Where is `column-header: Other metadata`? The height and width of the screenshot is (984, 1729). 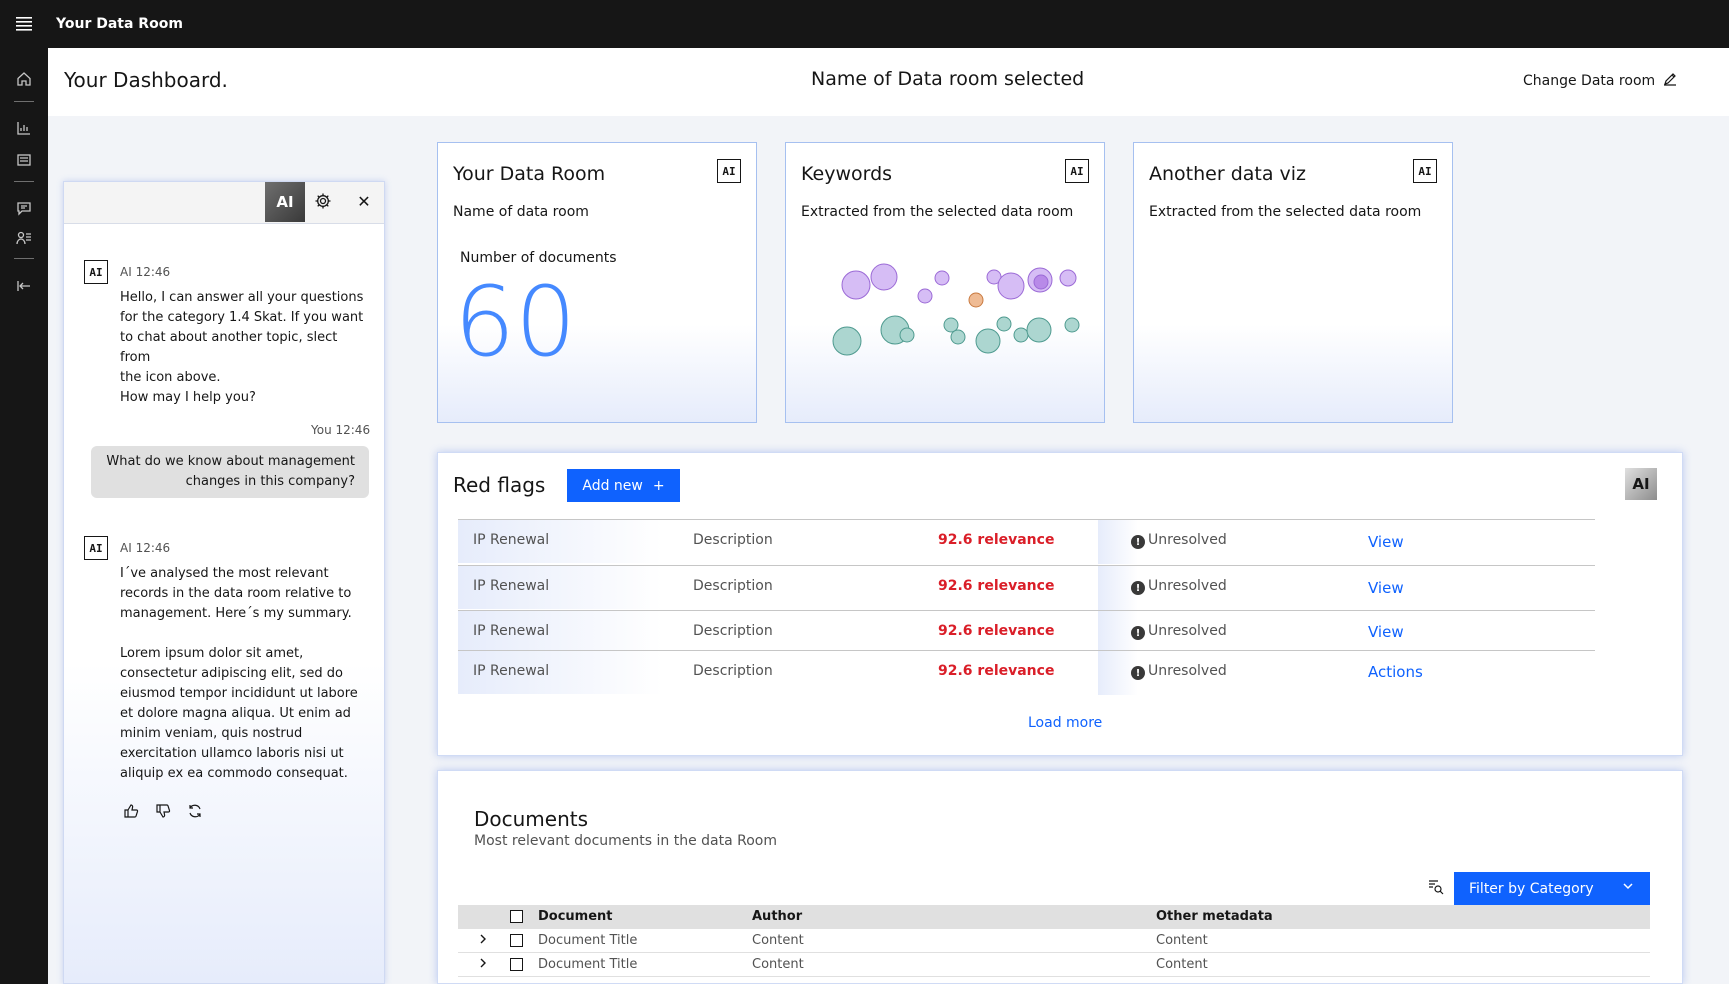
column-header: Other metadata is located at coordinates (1214, 916).